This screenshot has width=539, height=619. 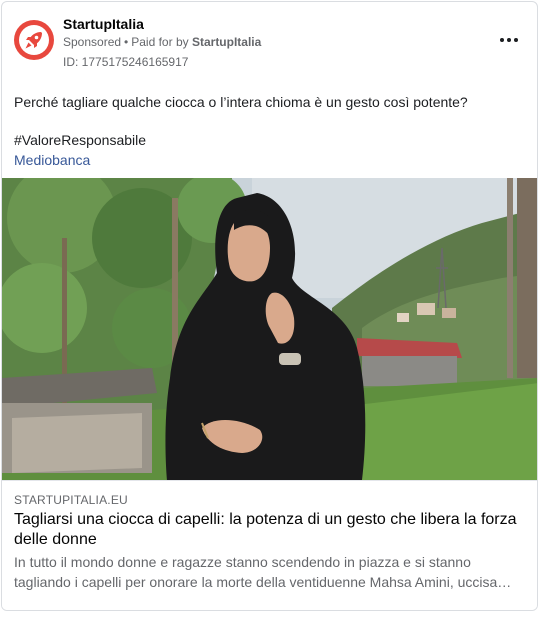 What do you see at coordinates (103, 24) in the screenshot?
I see `page-name: StartupItalia` at bounding box center [103, 24].